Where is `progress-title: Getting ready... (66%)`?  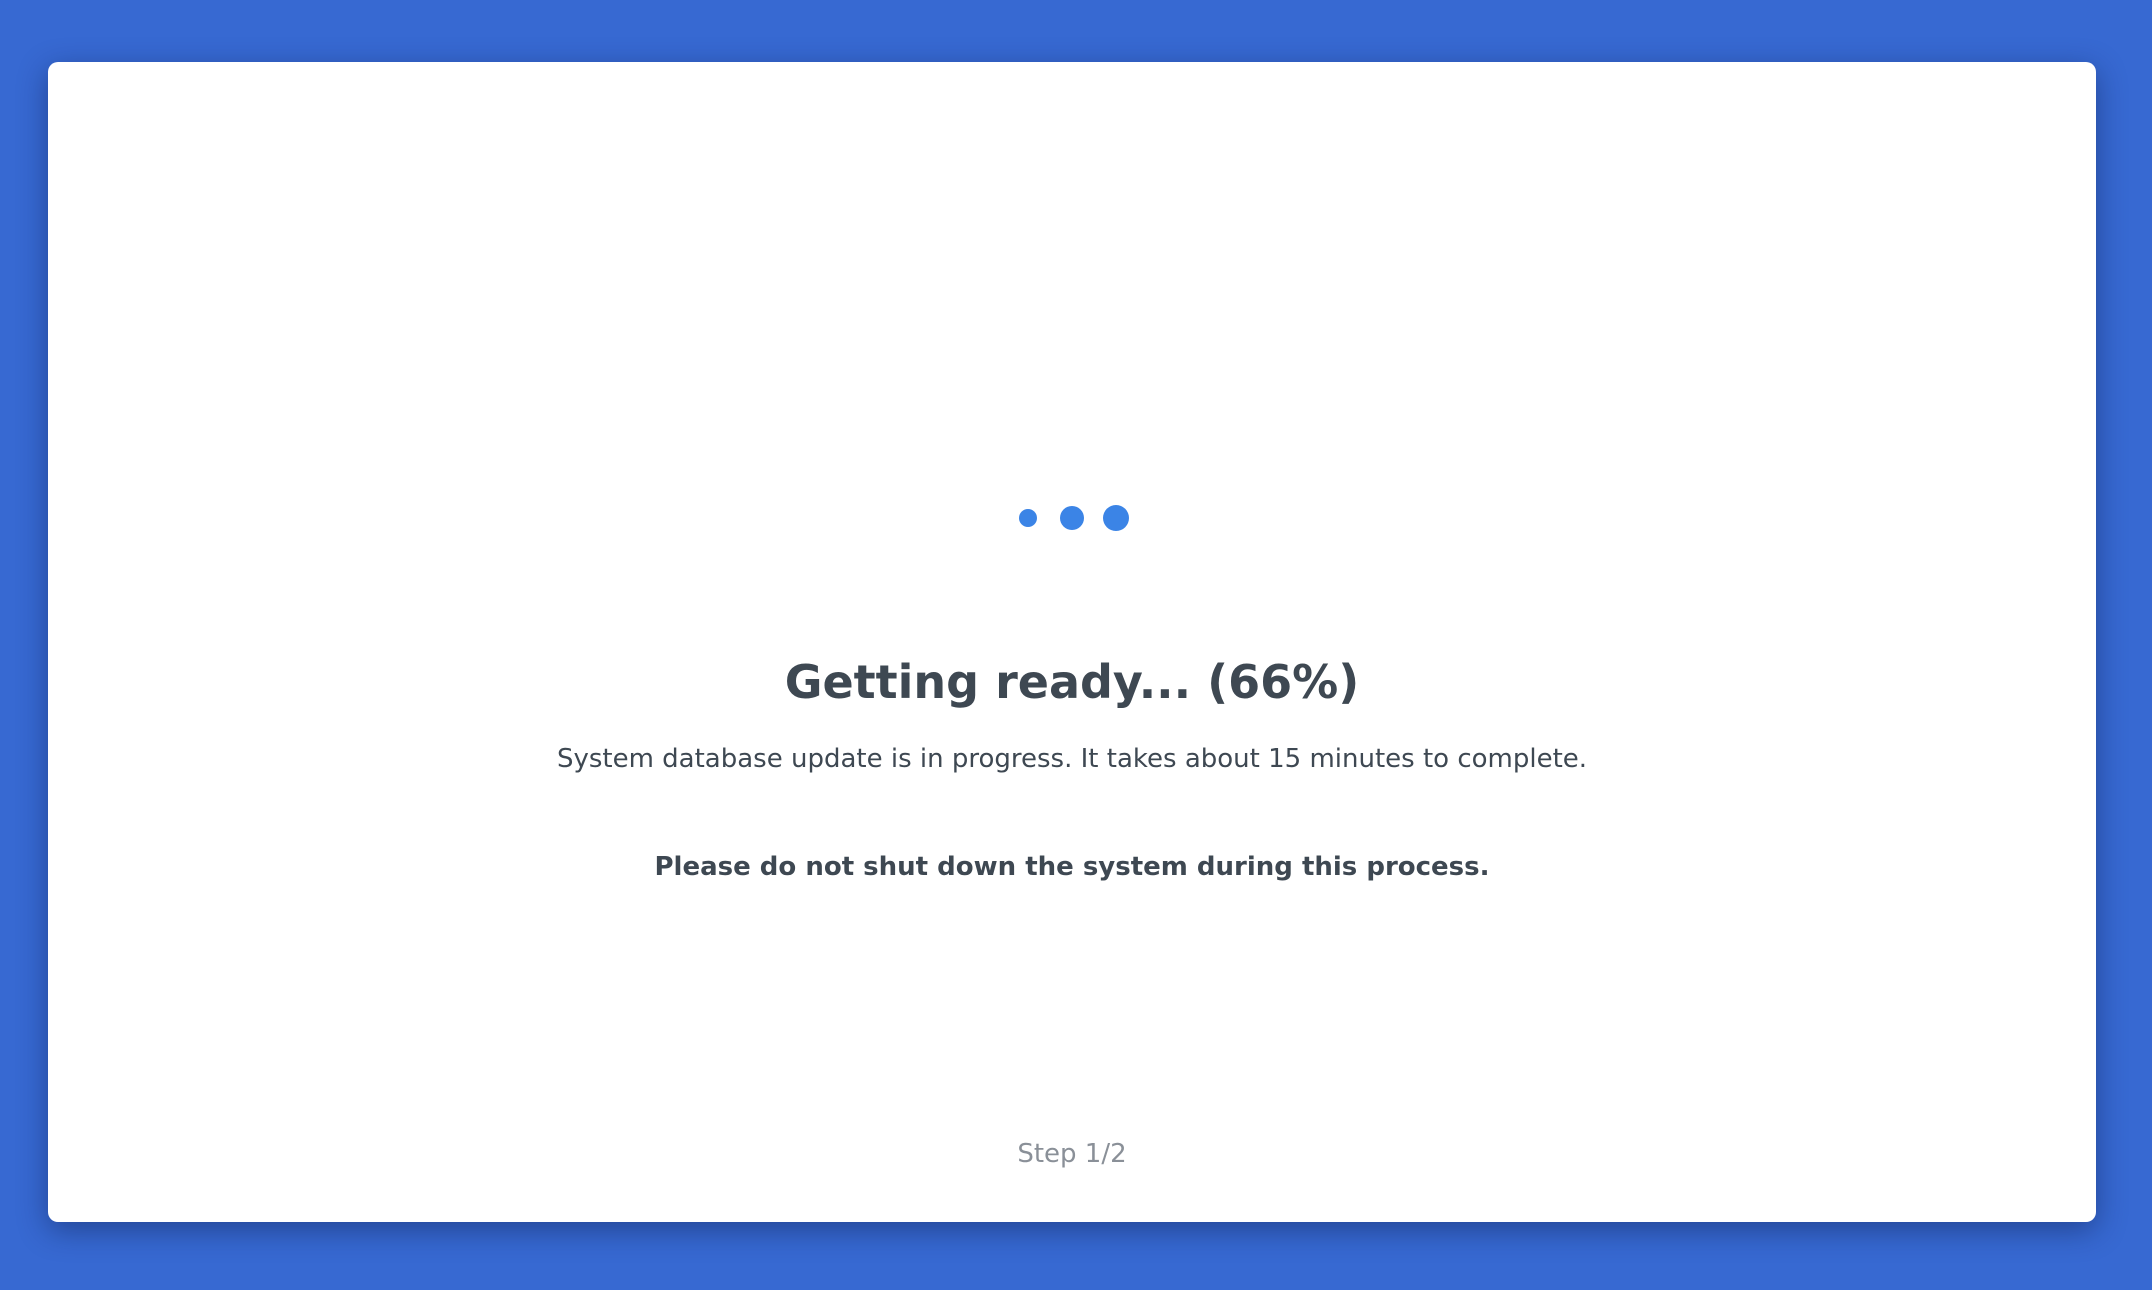
progress-title: Getting ready... (66%) is located at coordinates (1072, 682).